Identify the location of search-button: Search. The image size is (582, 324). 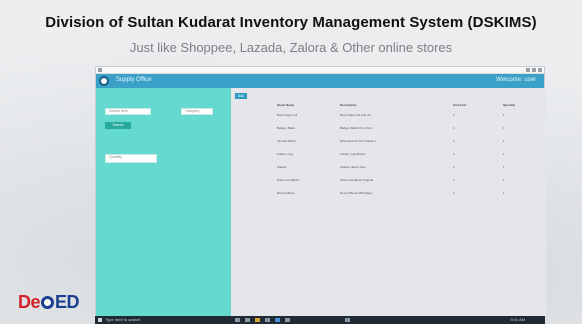
(118, 125).